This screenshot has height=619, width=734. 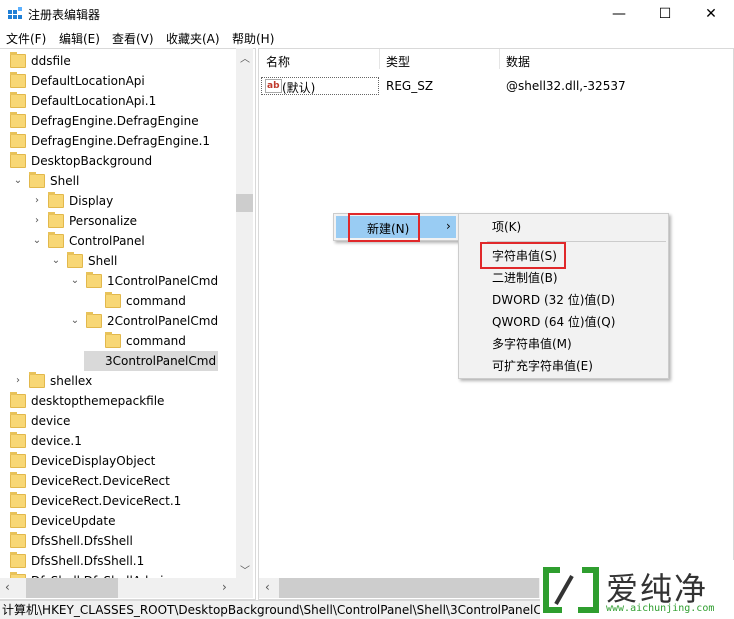 I want to click on tree-item: DeviceRect.DeviceRect, so click(x=118, y=481).